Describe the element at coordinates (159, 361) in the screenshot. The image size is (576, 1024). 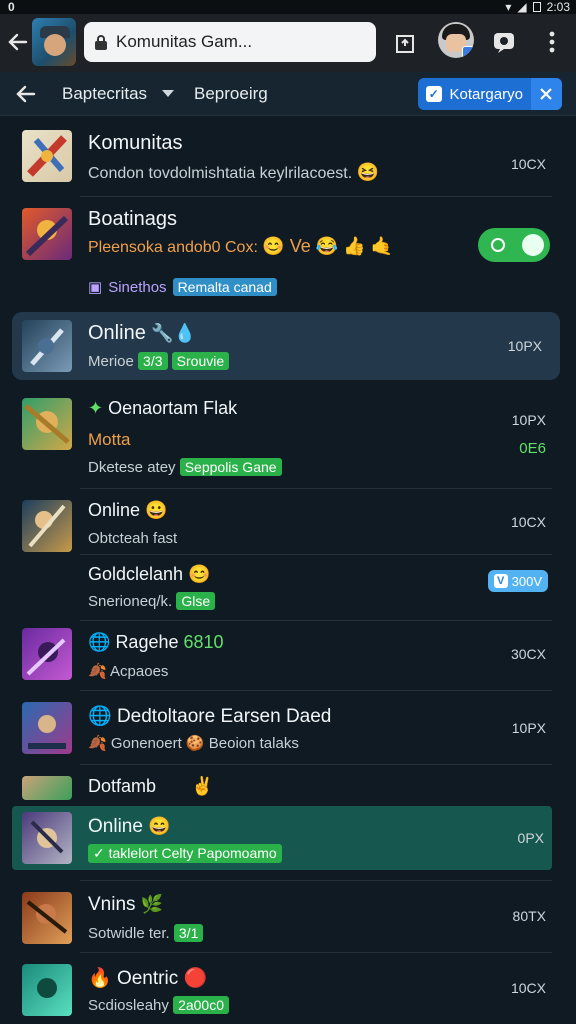
I see `item-subtitle: Merioe 3/3 Srouvie` at that location.